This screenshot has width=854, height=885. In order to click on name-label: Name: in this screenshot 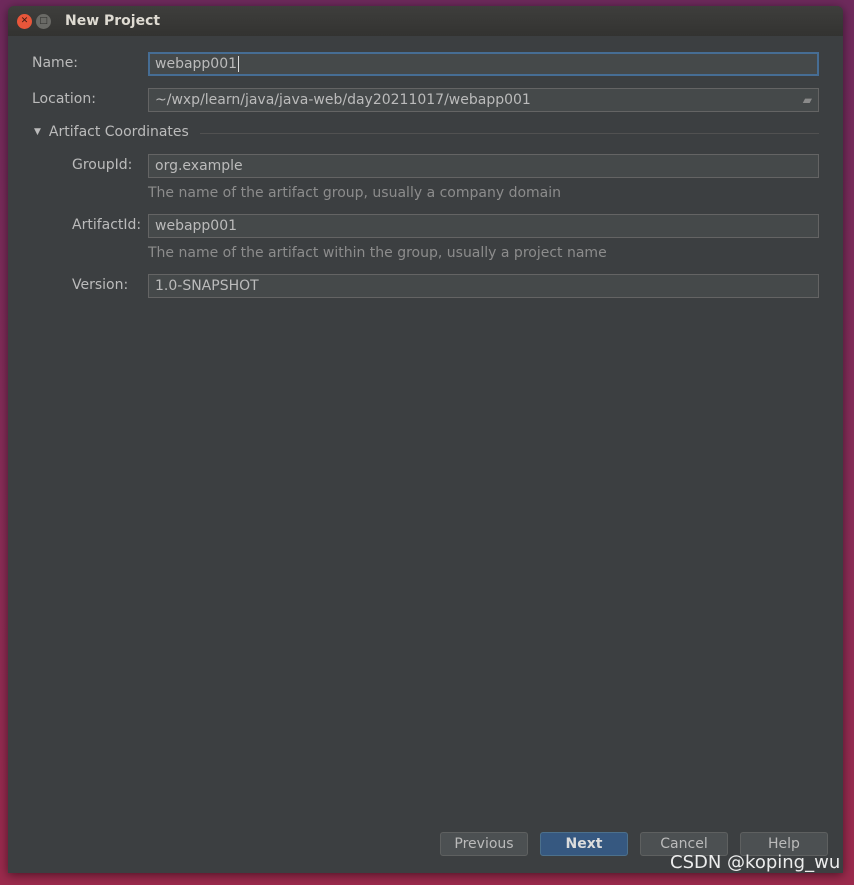, I will do `click(55, 63)`.